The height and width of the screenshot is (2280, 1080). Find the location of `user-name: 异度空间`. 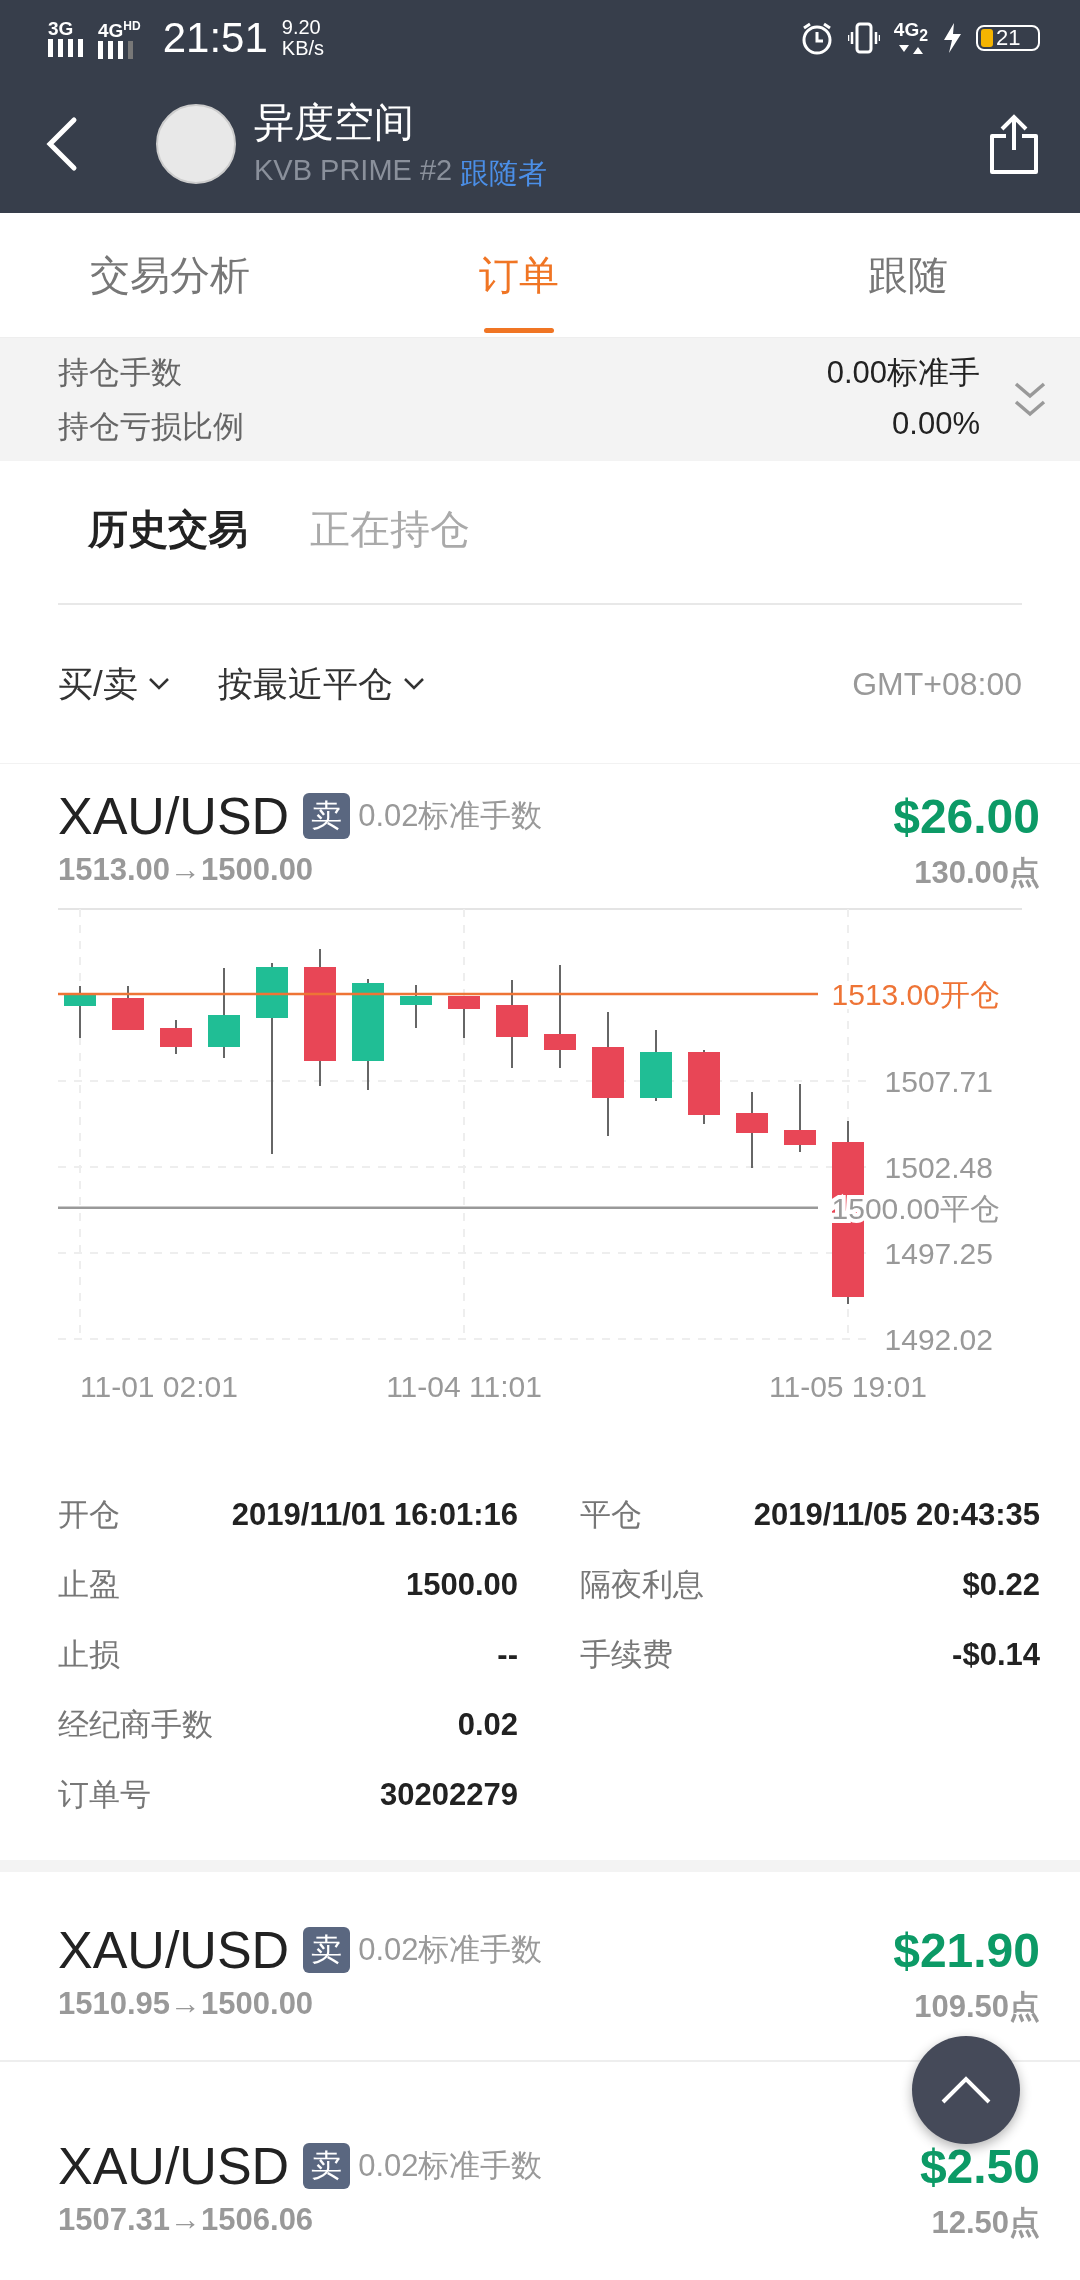

user-name: 异度空间 is located at coordinates (334, 122).